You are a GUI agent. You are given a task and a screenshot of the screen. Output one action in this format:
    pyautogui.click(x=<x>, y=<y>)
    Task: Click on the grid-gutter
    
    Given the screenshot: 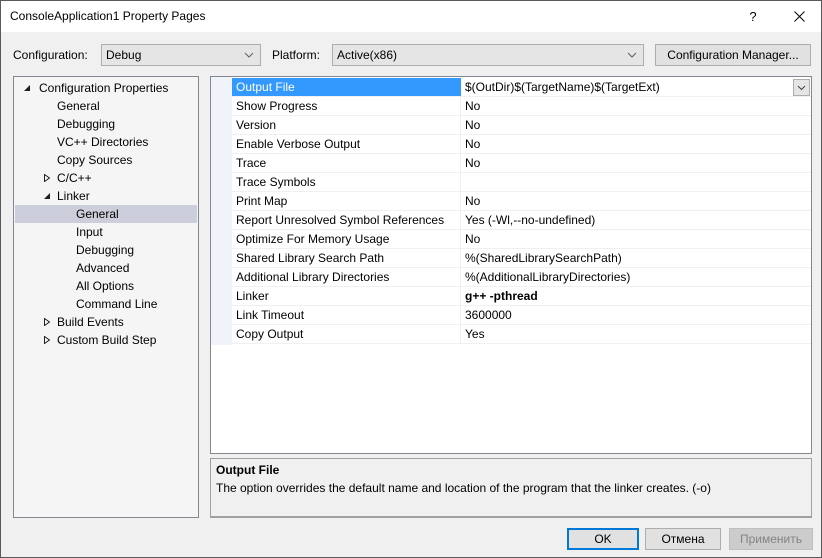 What is the action you would take?
    pyautogui.click(x=221, y=211)
    